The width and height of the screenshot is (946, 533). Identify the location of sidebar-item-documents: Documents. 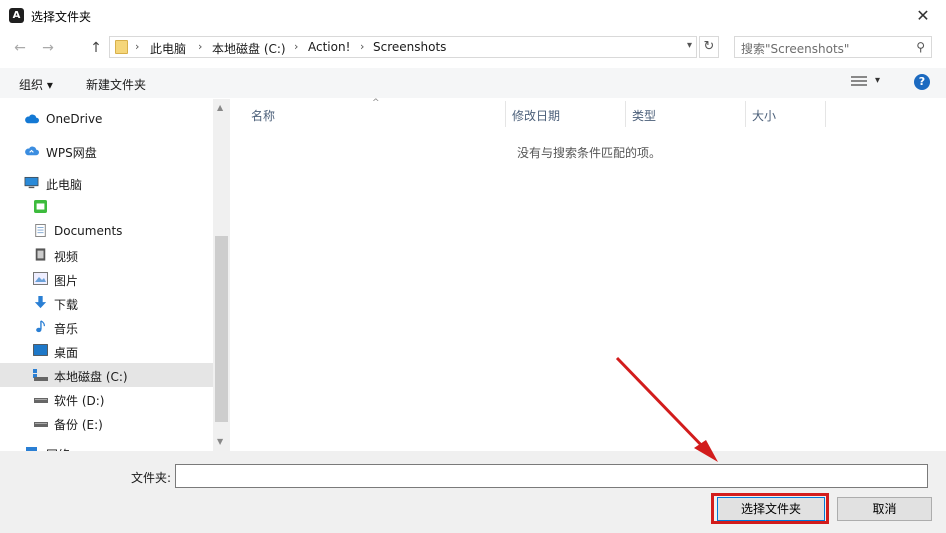
(106, 231).